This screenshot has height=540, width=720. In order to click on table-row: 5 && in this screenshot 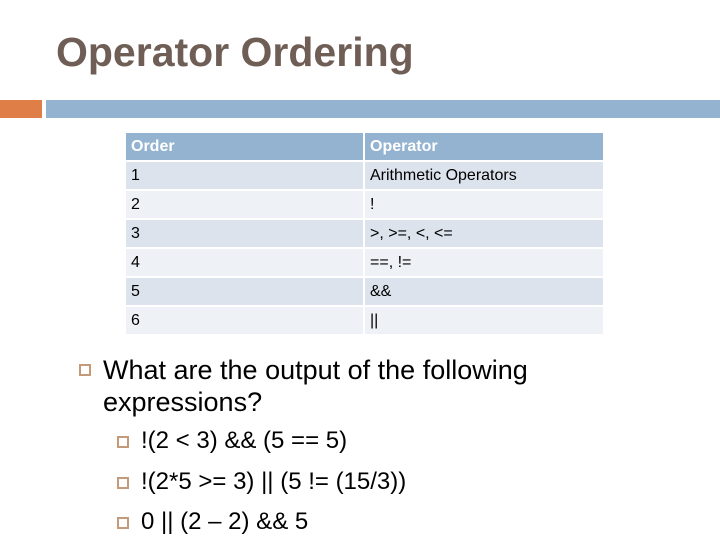, I will do `click(364, 291)`.